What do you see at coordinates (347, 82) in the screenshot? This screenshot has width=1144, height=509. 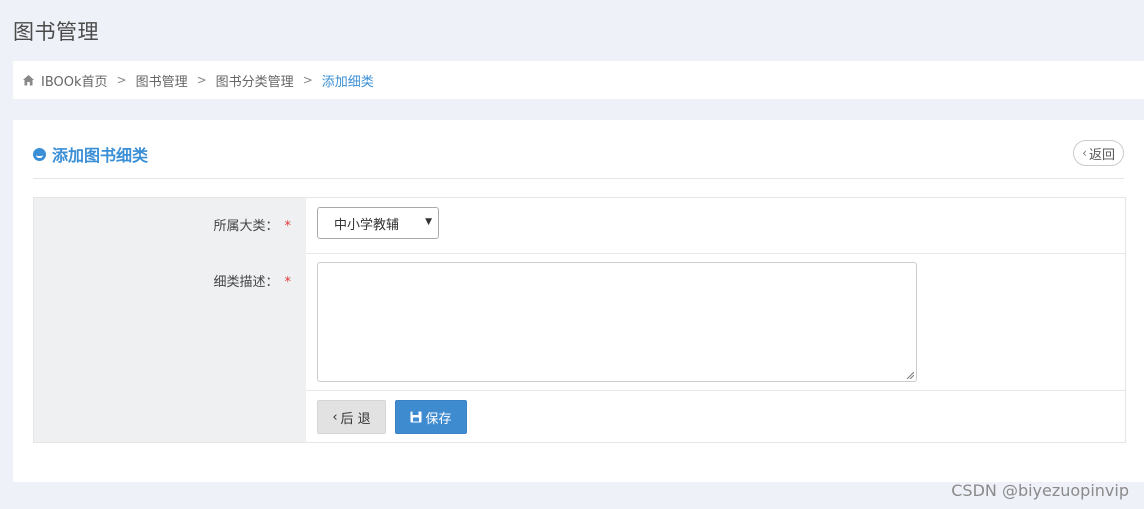 I see `breadcrumb-item-current: 添加细类` at bounding box center [347, 82].